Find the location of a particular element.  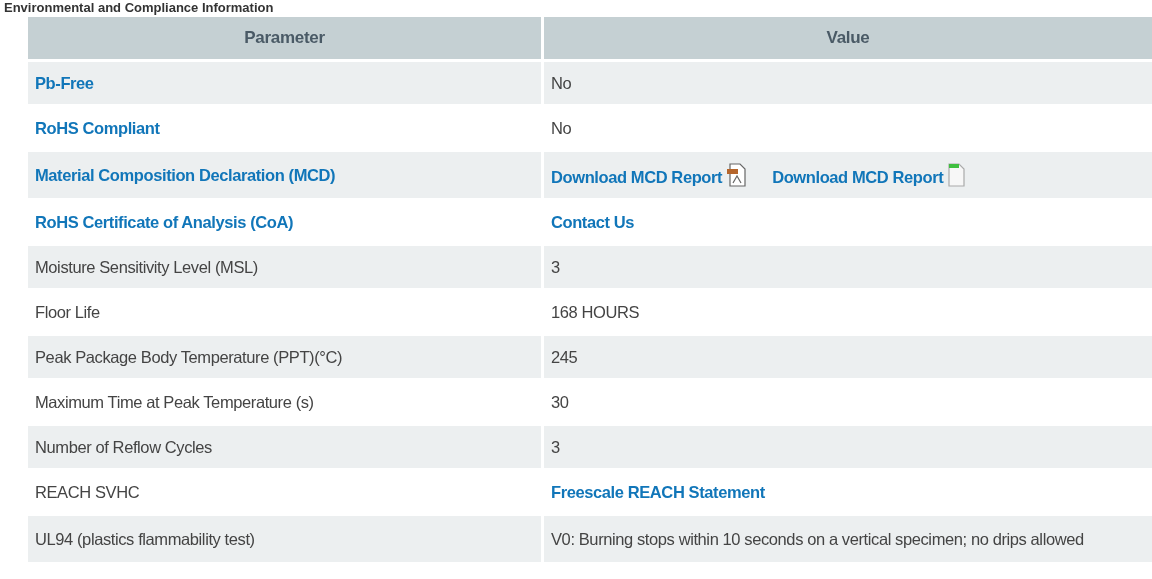

parameter-text: Peak Package Body Temperature (PPT)(°C) is located at coordinates (189, 357).